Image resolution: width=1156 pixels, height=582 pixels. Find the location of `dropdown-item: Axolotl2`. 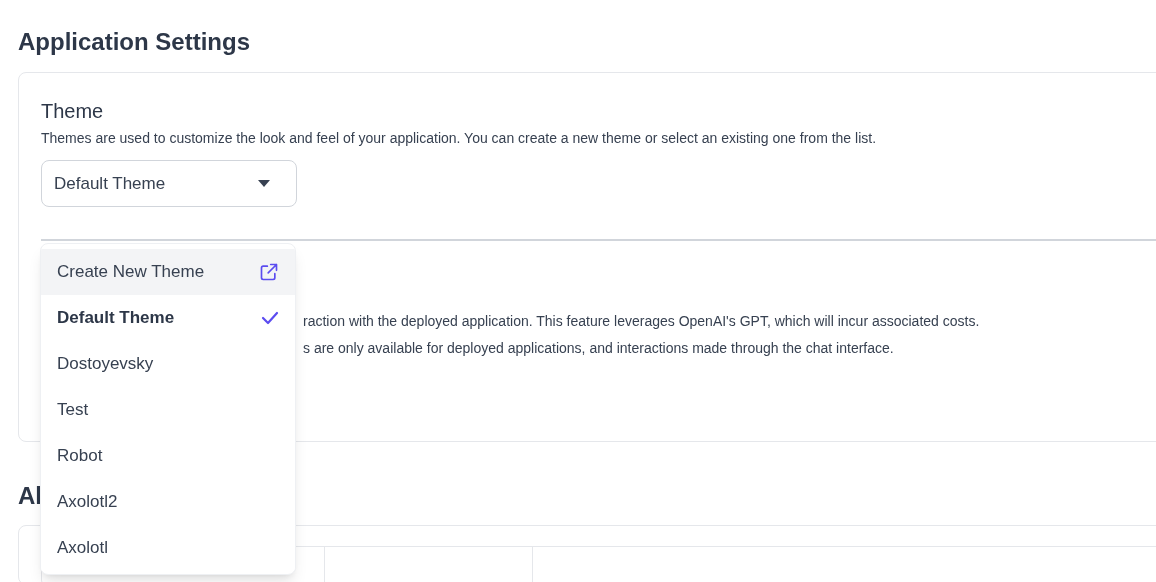

dropdown-item: Axolotl2 is located at coordinates (168, 502).